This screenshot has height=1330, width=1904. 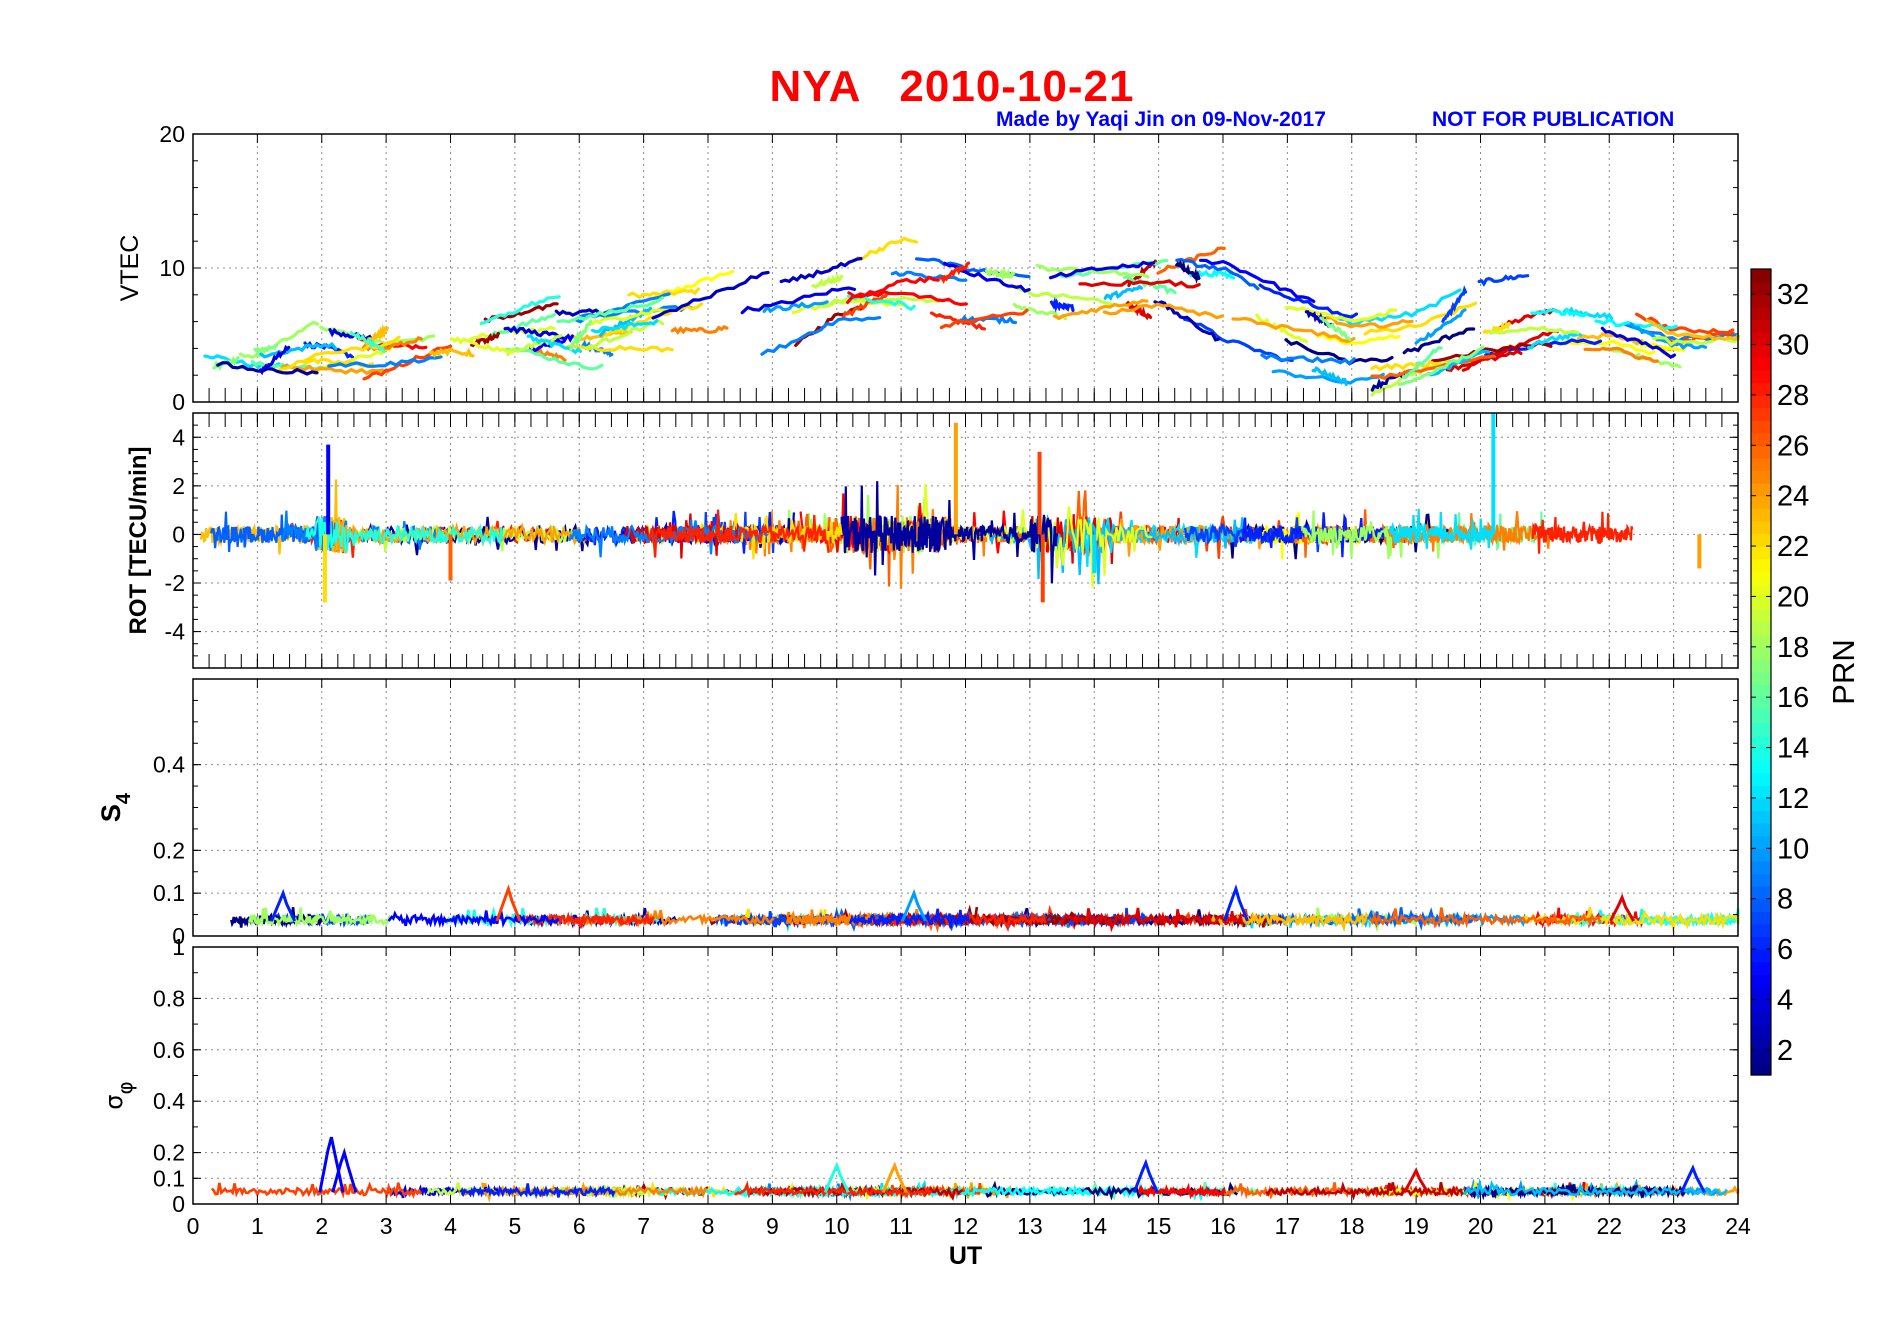 What do you see at coordinates (169, 1050) in the screenshot?
I see `y-tick-label: 0.6` at bounding box center [169, 1050].